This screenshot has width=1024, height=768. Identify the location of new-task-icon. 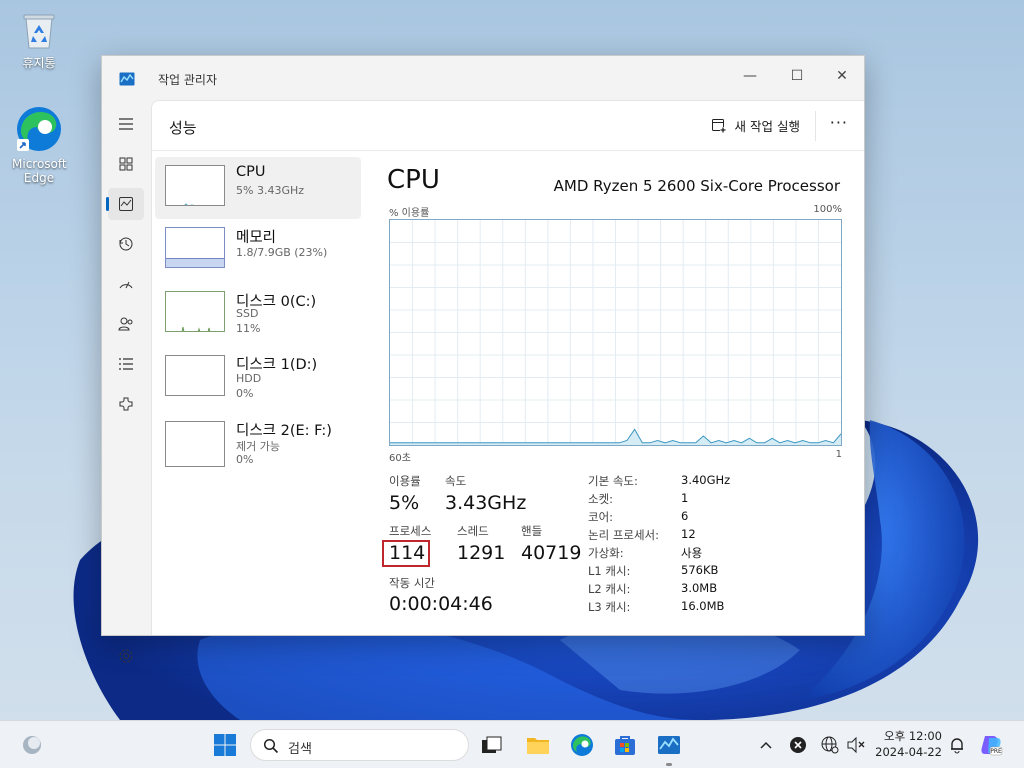
(718, 125).